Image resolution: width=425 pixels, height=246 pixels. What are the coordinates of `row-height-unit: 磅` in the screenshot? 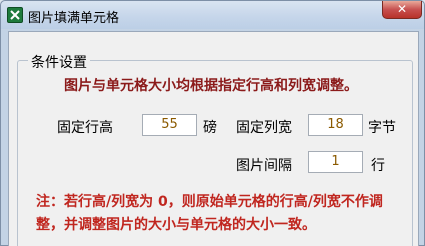 It's located at (210, 128).